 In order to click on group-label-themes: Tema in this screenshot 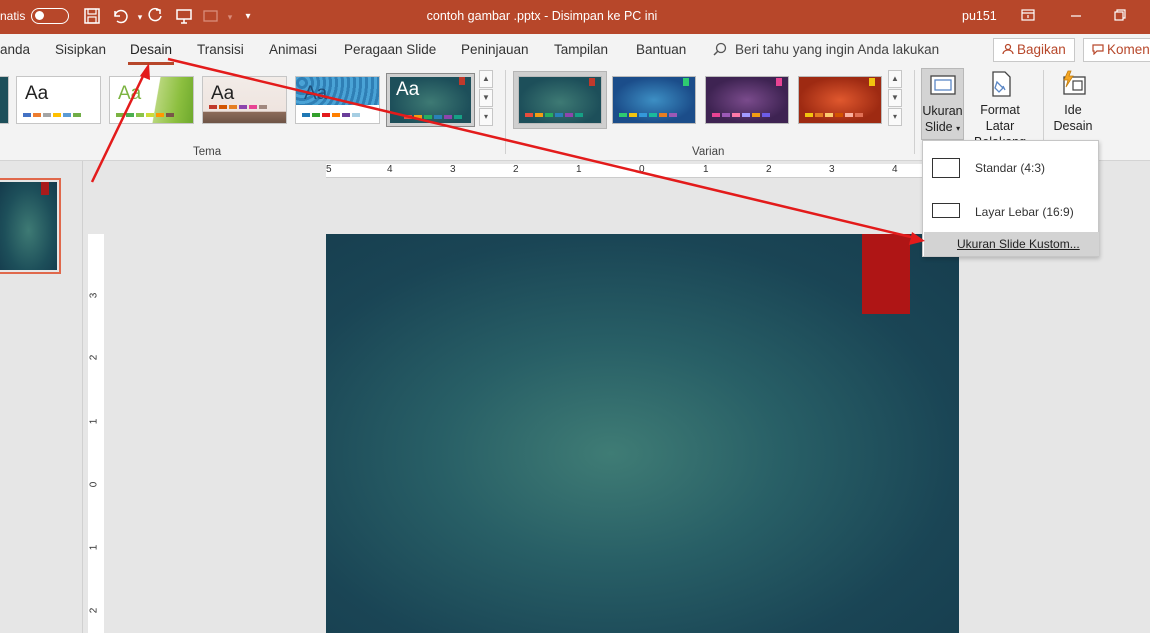, I will do `click(207, 152)`.